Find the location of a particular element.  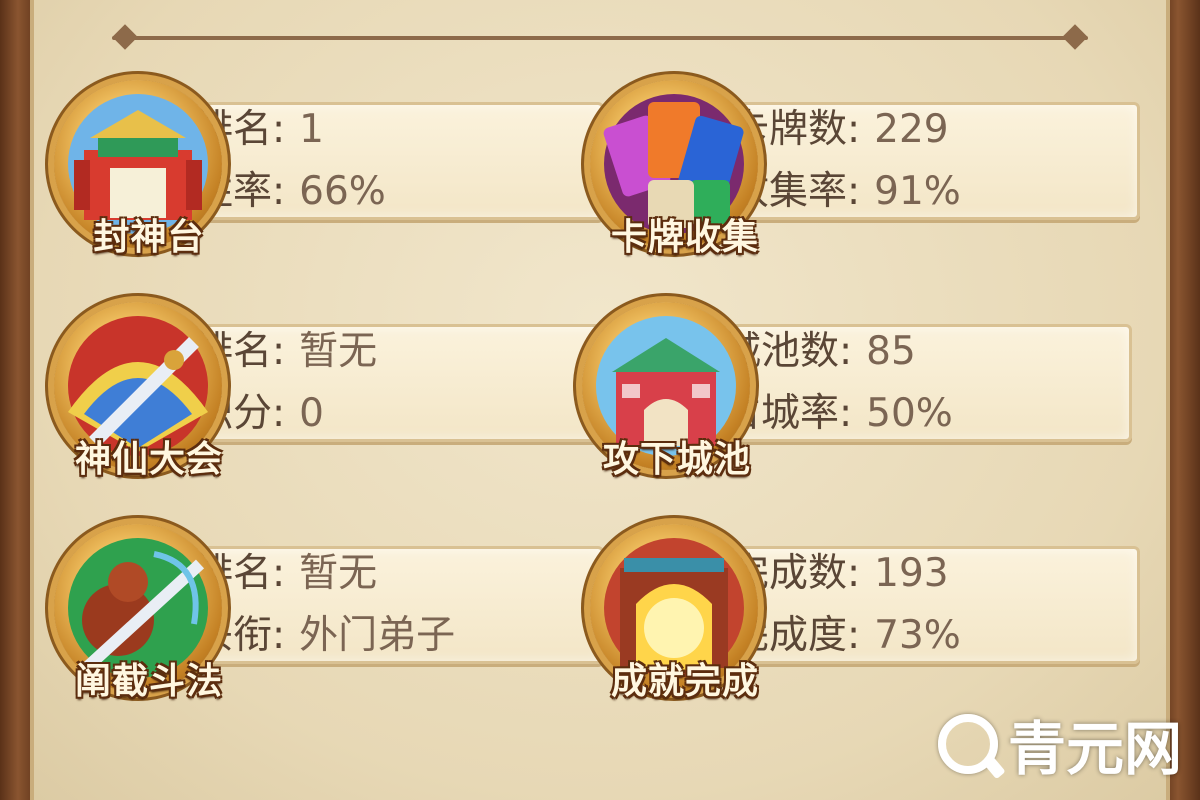

stat-row-1: 完成数: 193 is located at coordinates (839, 570).